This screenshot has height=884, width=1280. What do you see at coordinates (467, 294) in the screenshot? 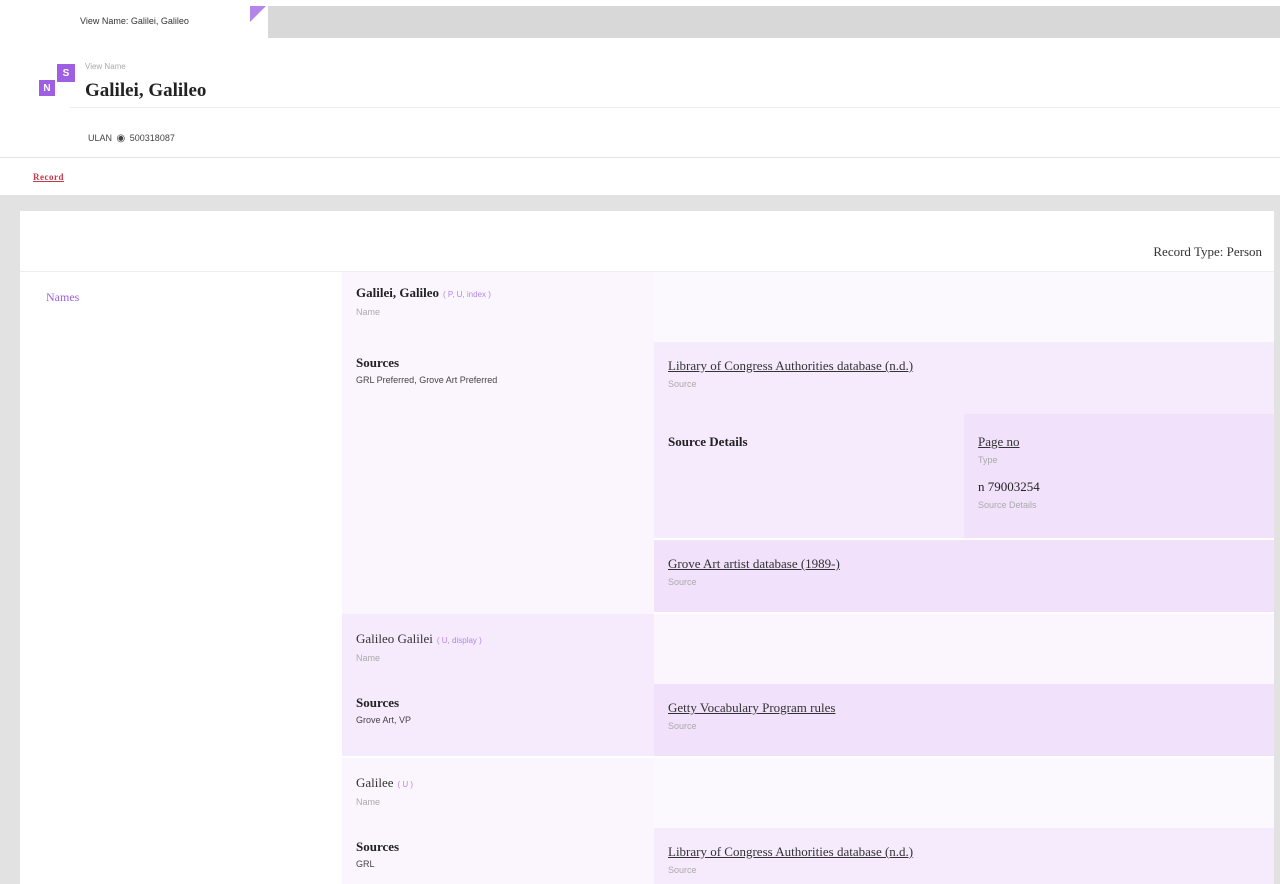
I see `name-1-meta: ( P, U, index )` at bounding box center [467, 294].